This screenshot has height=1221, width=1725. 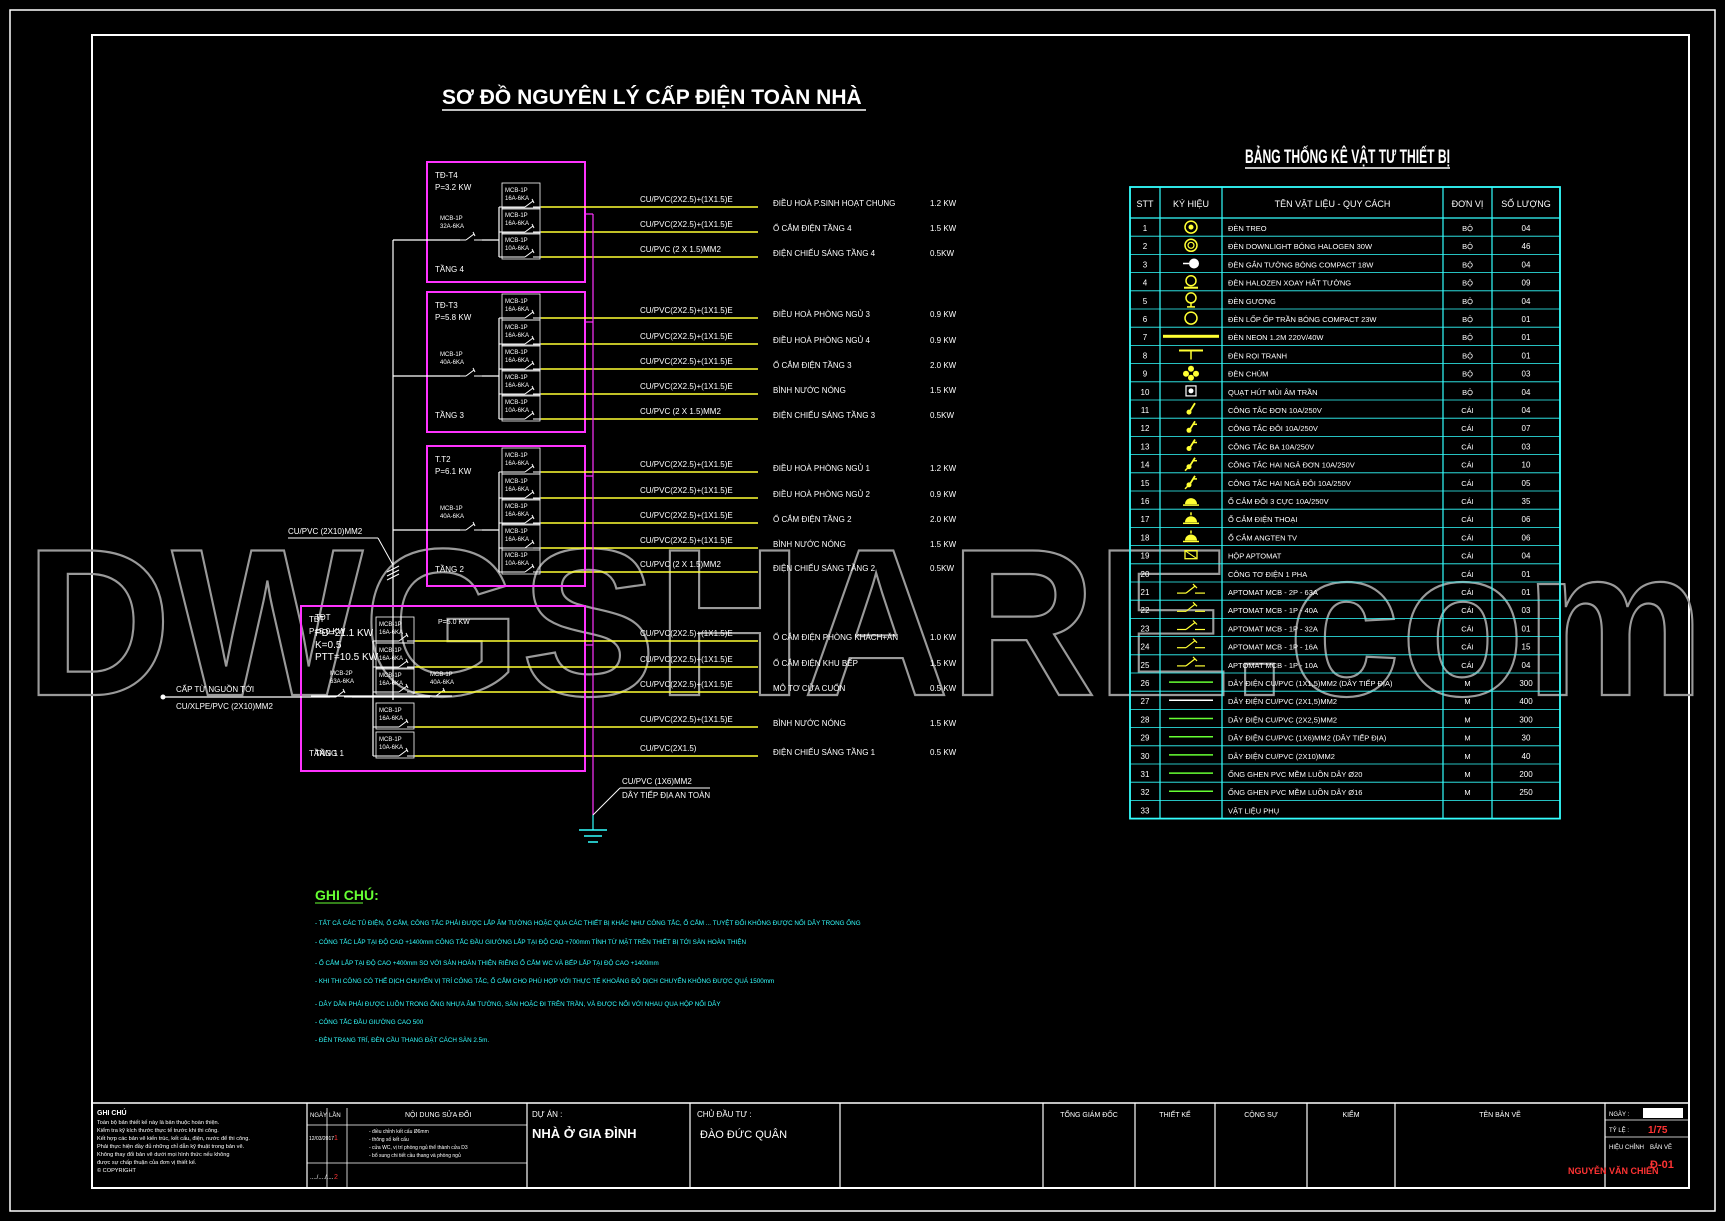 I want to click on bom-qty: 40, so click(x=1526, y=756).